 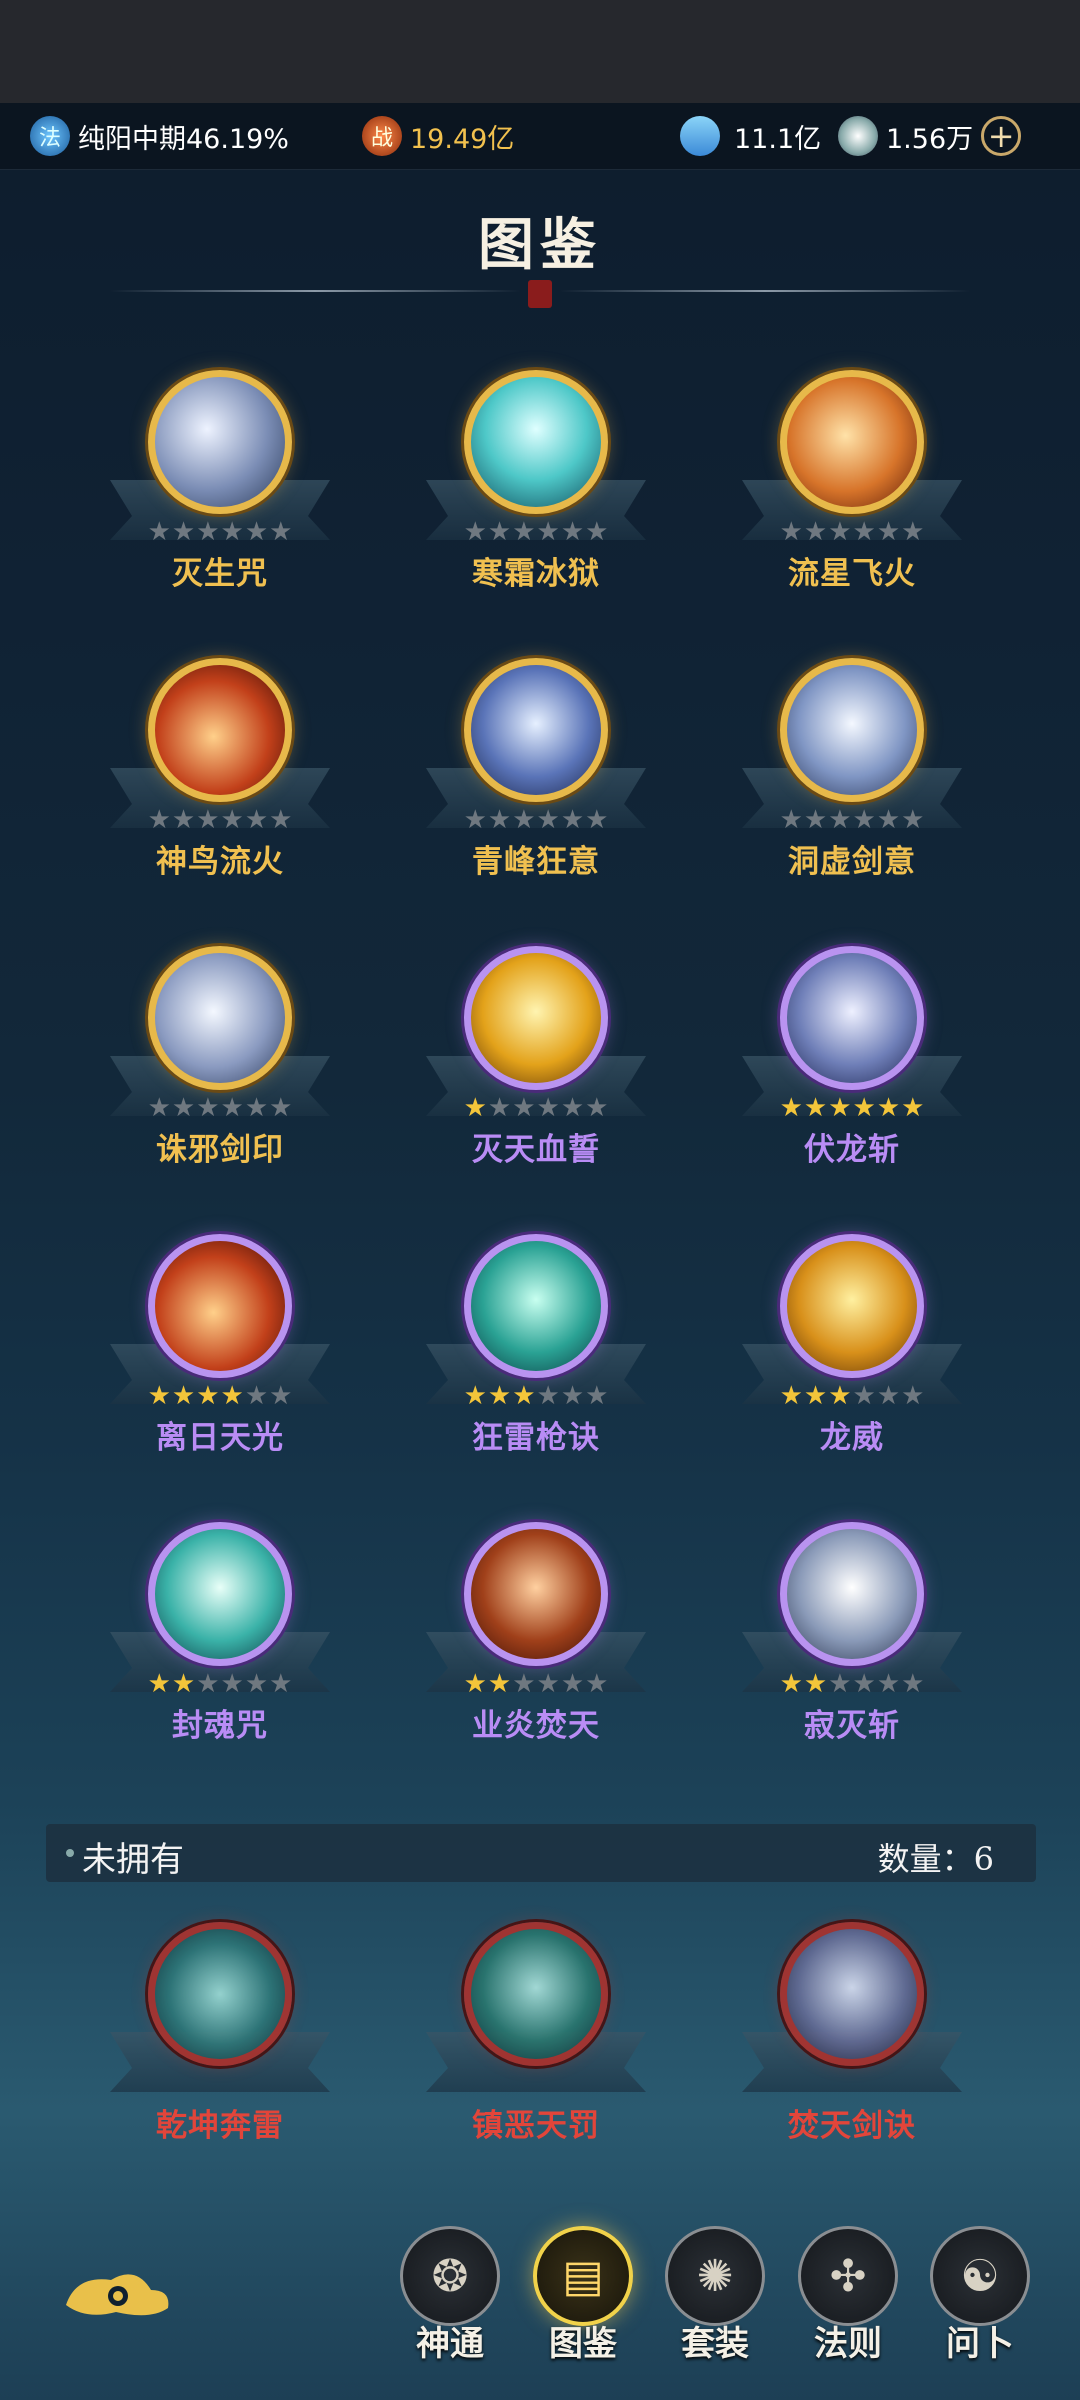 What do you see at coordinates (450, 2276) in the screenshot?
I see `shentong-icon: ❂` at bounding box center [450, 2276].